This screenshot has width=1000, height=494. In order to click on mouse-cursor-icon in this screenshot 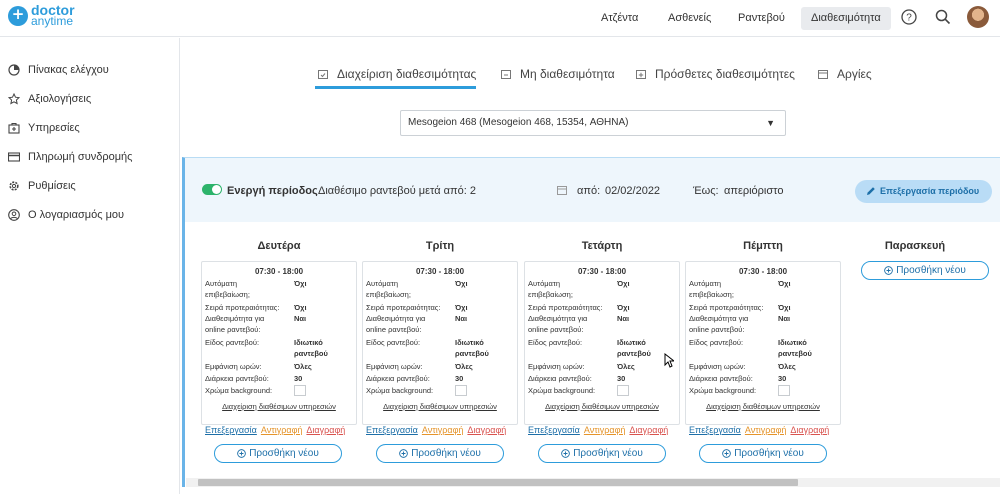, I will do `click(669, 360)`.